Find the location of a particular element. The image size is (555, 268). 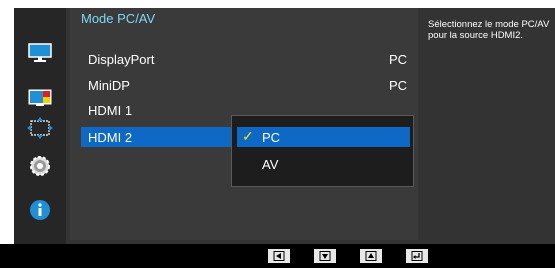

menu-row-hdmi2: HDMI 2 is located at coordinates (156, 137).